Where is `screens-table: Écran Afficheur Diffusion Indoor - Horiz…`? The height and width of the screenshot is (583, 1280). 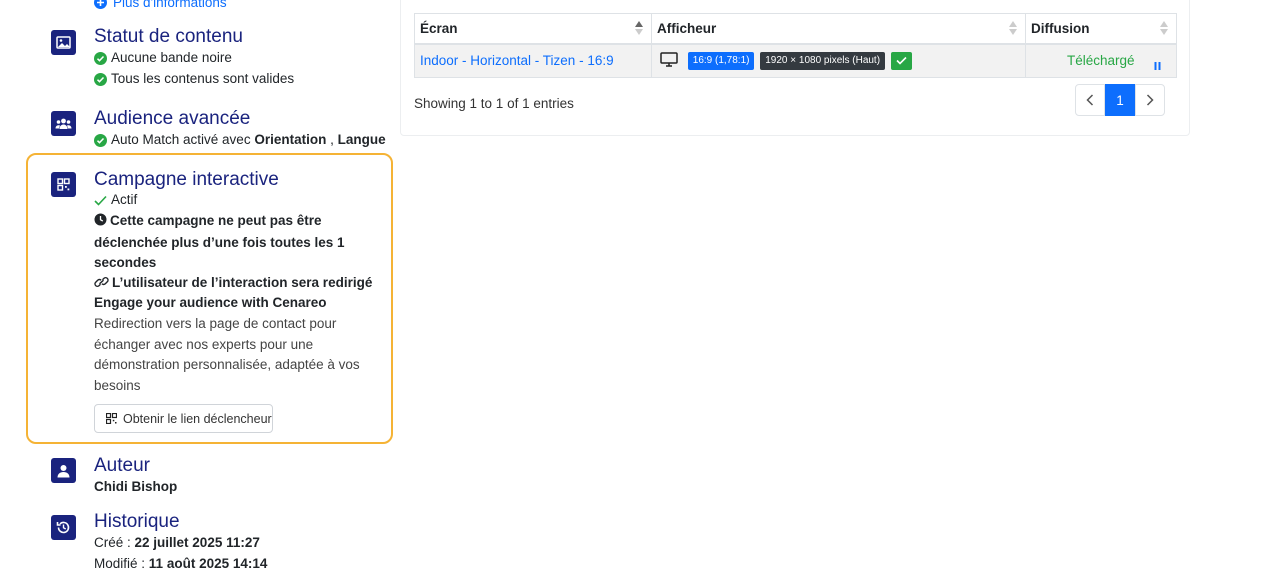 screens-table: Écran Afficheur Diffusion Indoor - Horiz… is located at coordinates (795, 45).